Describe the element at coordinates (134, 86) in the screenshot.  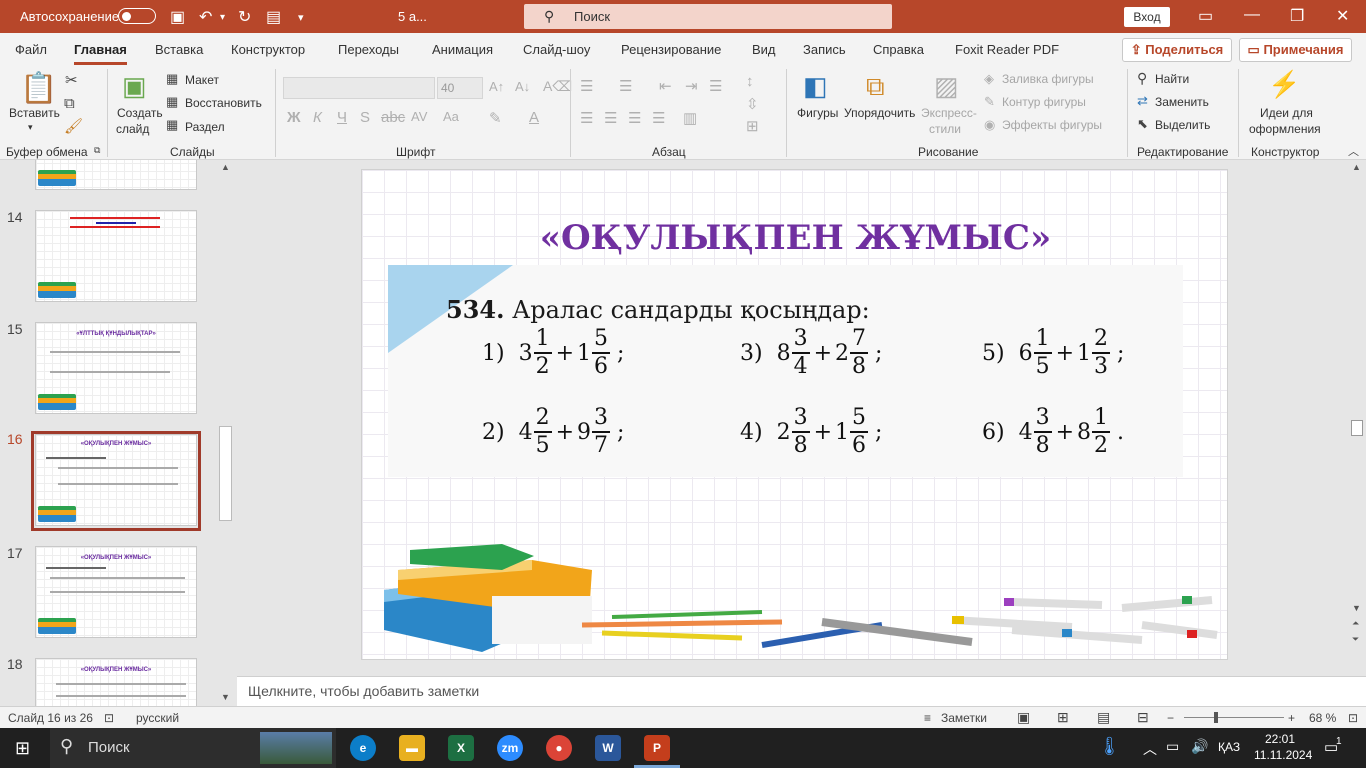
I see `new-slide-icon: ▣` at that location.